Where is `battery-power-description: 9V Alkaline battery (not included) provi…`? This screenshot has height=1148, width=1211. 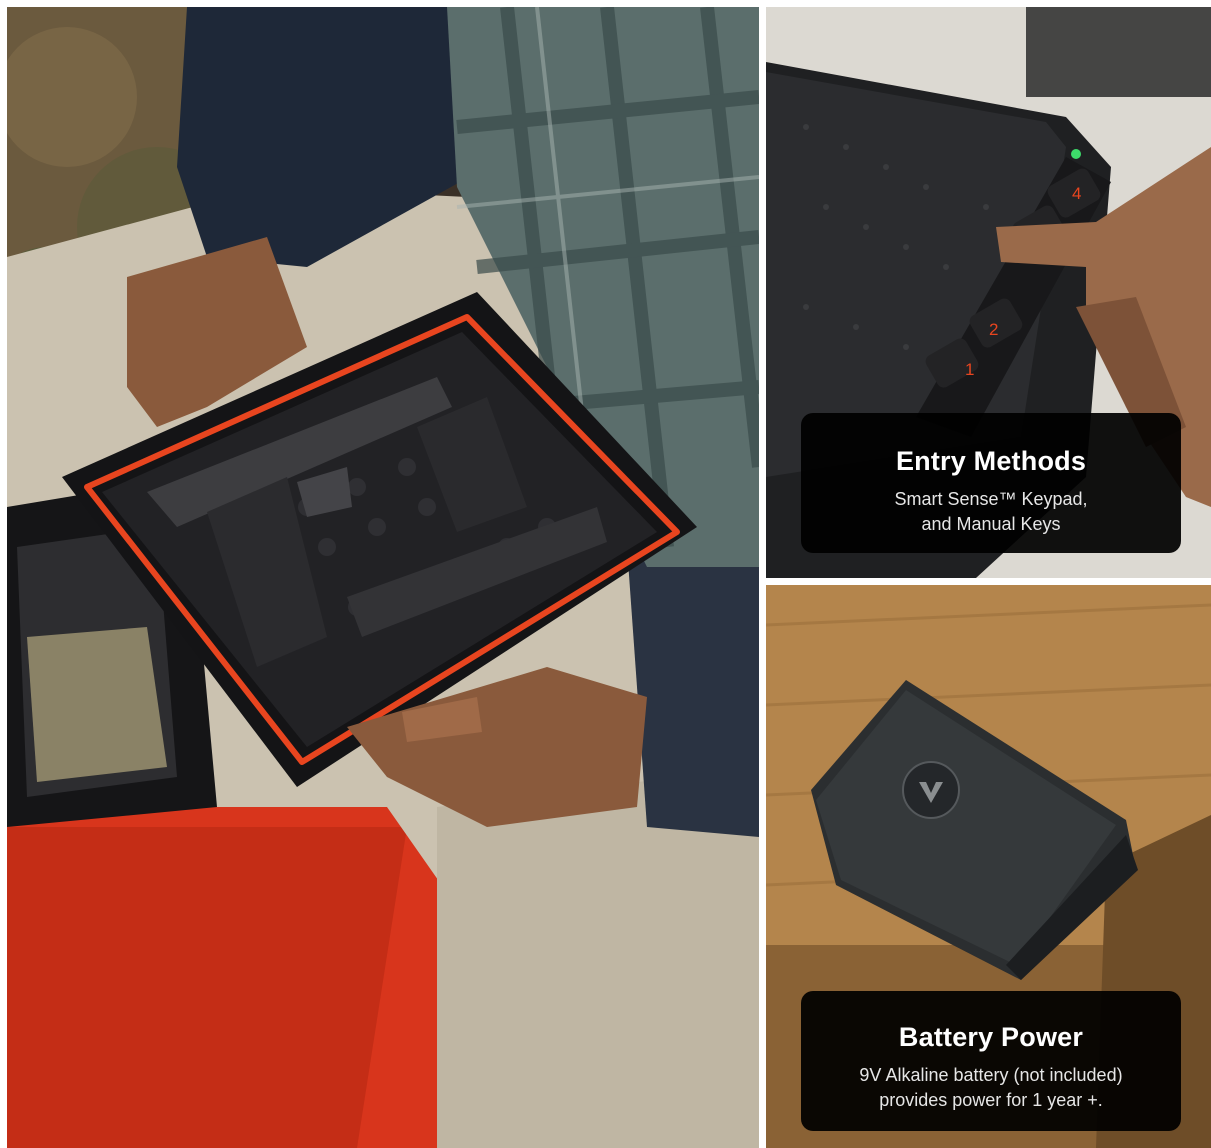 battery-power-description: 9V Alkaline battery (not included) provi… is located at coordinates (991, 1087).